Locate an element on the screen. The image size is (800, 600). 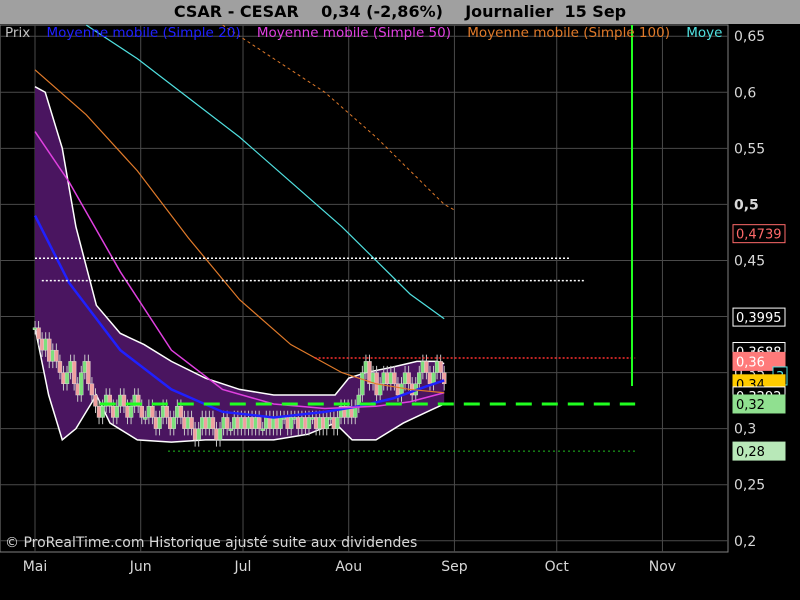
title-symbol: CSAR - CESAR is located at coordinates (236, 11).